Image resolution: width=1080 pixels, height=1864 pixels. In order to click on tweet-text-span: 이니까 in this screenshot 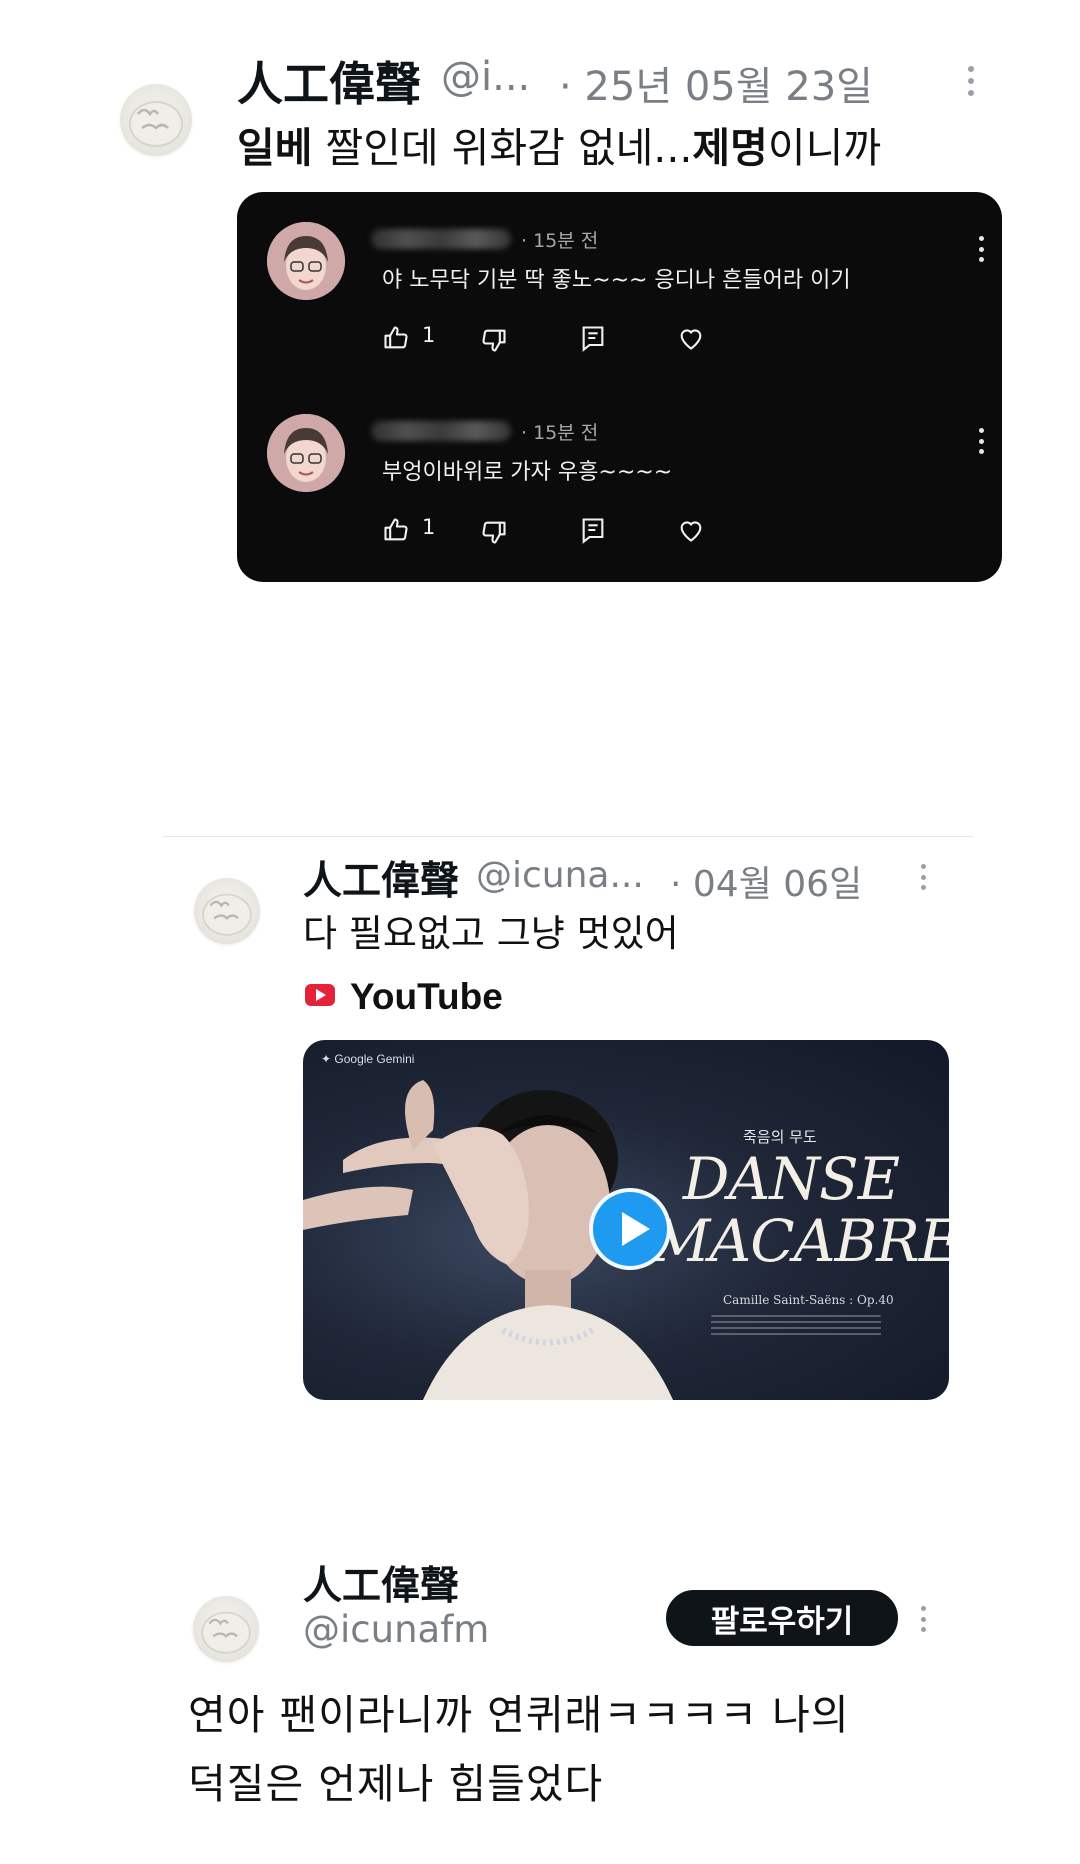, I will do `click(824, 148)`.